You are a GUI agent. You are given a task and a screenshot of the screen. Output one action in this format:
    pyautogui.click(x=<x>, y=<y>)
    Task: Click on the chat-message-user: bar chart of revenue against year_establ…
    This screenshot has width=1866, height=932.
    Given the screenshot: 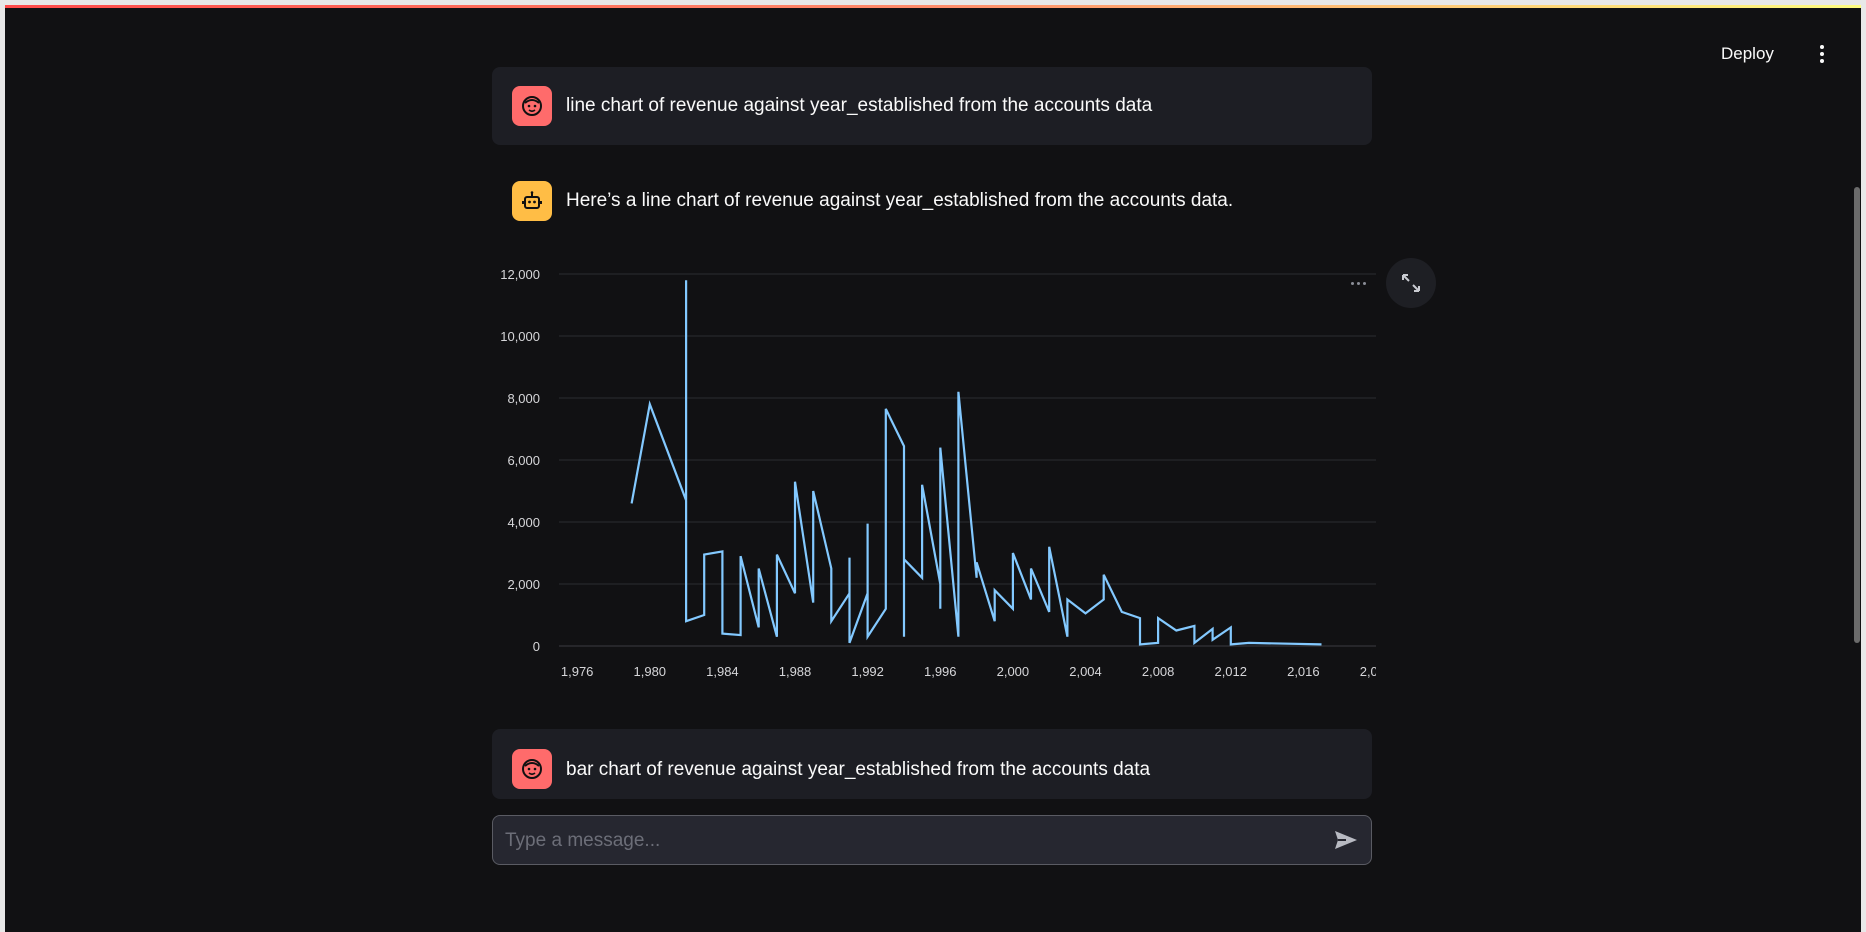 What is the action you would take?
    pyautogui.click(x=932, y=764)
    